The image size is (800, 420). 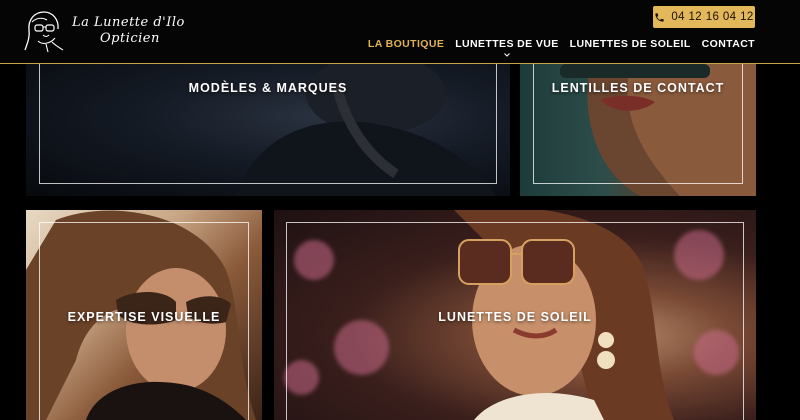 I want to click on tile-label-expertise-visuelle: EXPERTISE VISUELLE, so click(x=144, y=317).